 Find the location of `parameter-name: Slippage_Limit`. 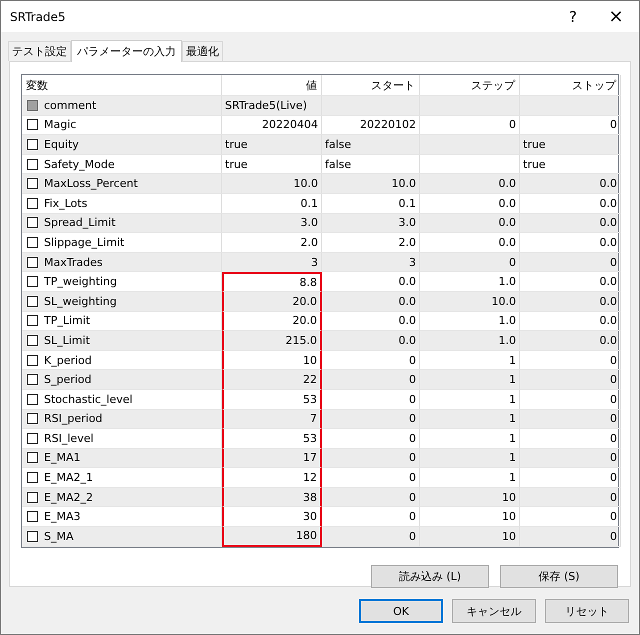

parameter-name: Slippage_Limit is located at coordinates (84, 242).